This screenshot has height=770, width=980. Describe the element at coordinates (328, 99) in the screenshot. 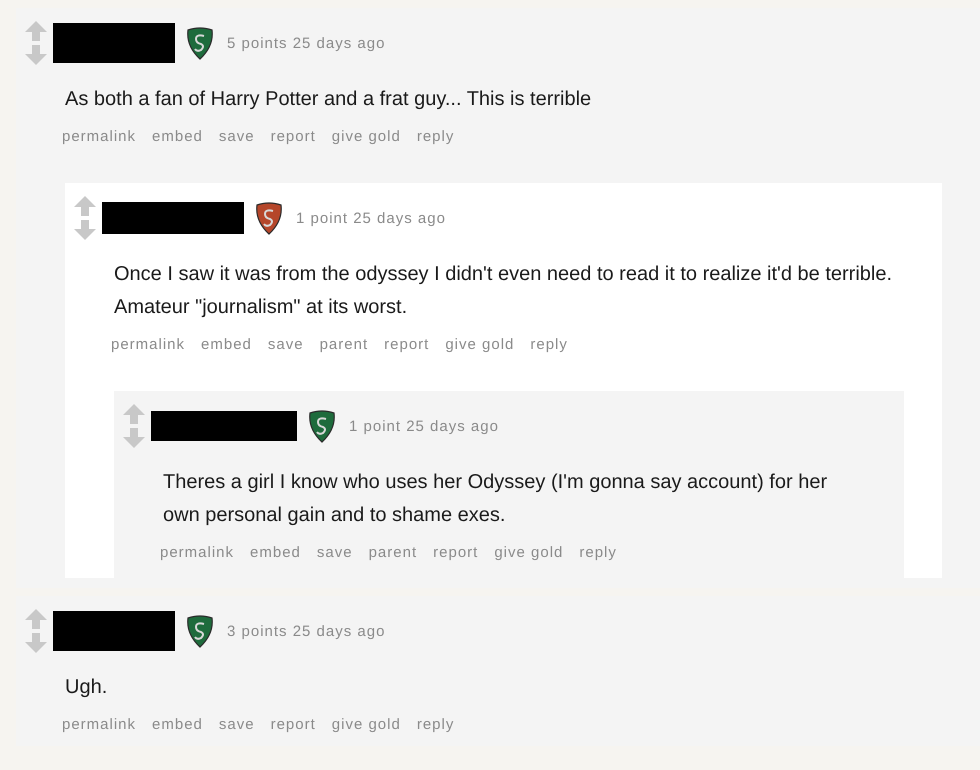

I see `comment-text: As both a fan of Harry Potter and a frat guy... This is terrible` at that location.